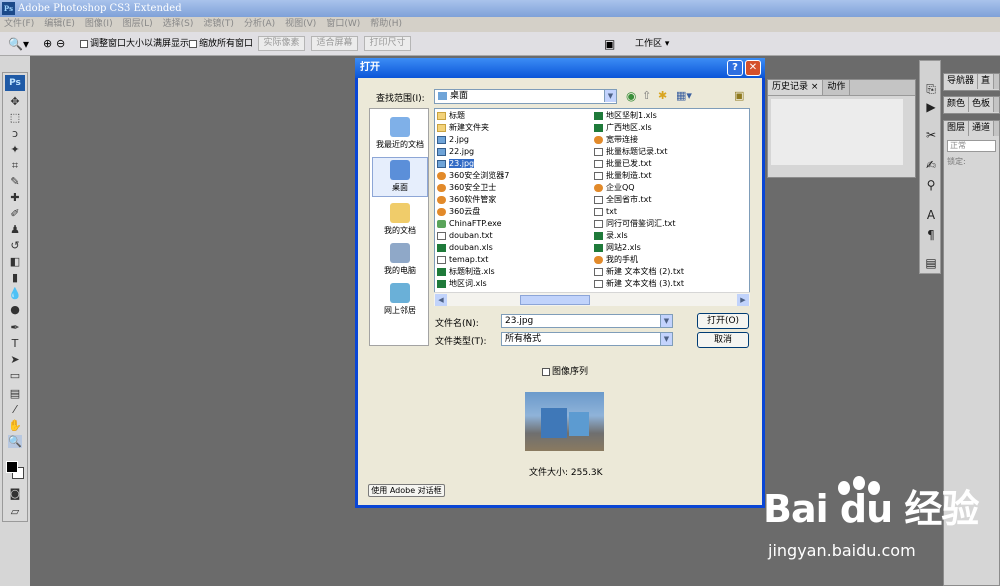  Describe the element at coordinates (723, 340) in the screenshot. I see `cancel-button: 取消` at that location.